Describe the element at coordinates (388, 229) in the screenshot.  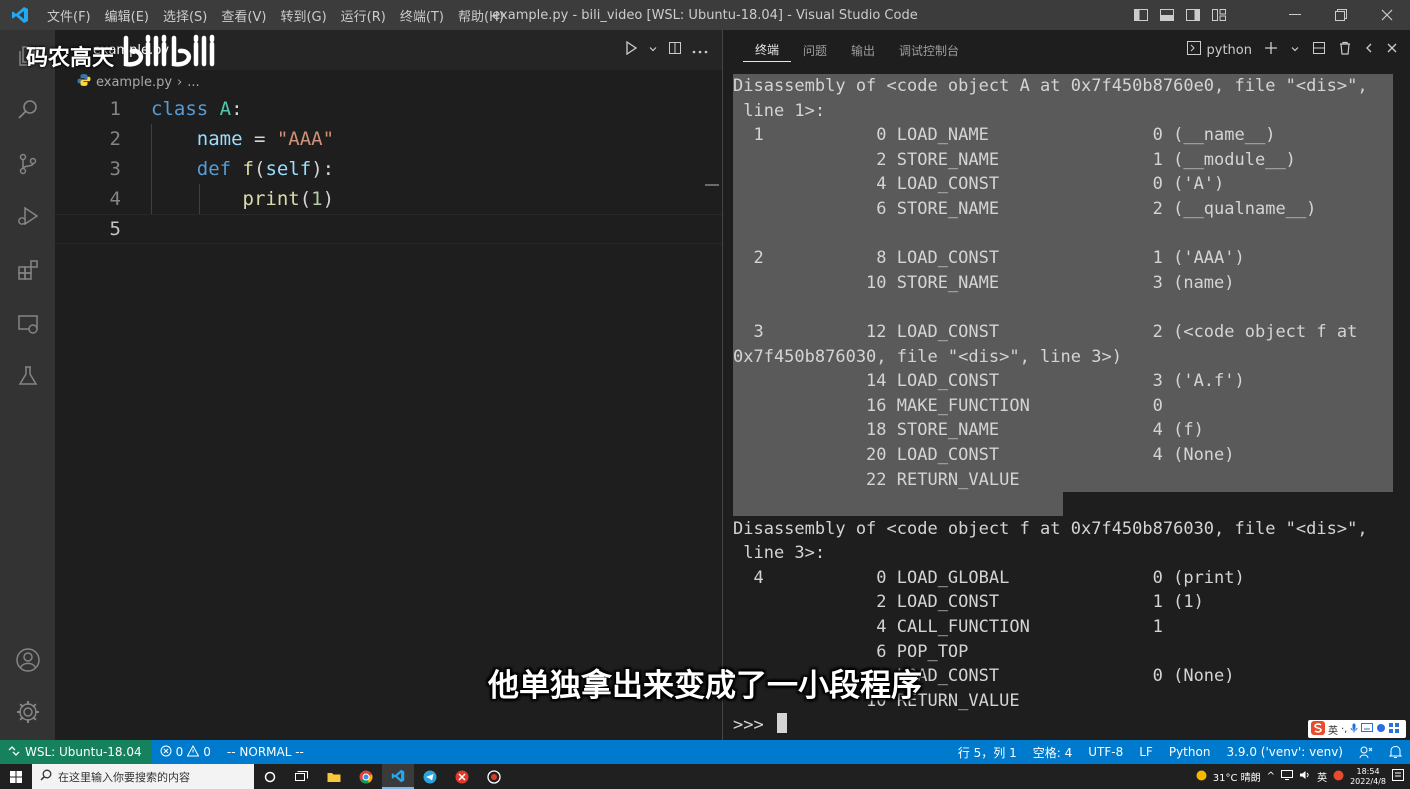
I see `code-line: 5` at that location.